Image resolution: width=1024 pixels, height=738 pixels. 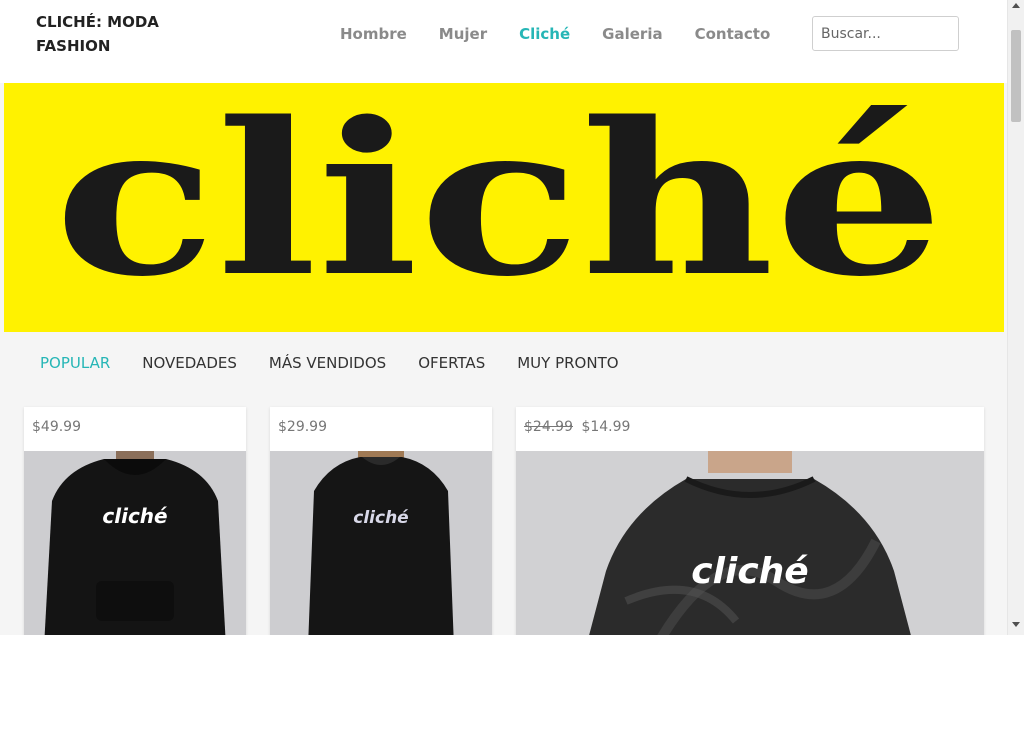 What do you see at coordinates (1016, 76) in the screenshot?
I see `scrollbar-thumb` at bounding box center [1016, 76].